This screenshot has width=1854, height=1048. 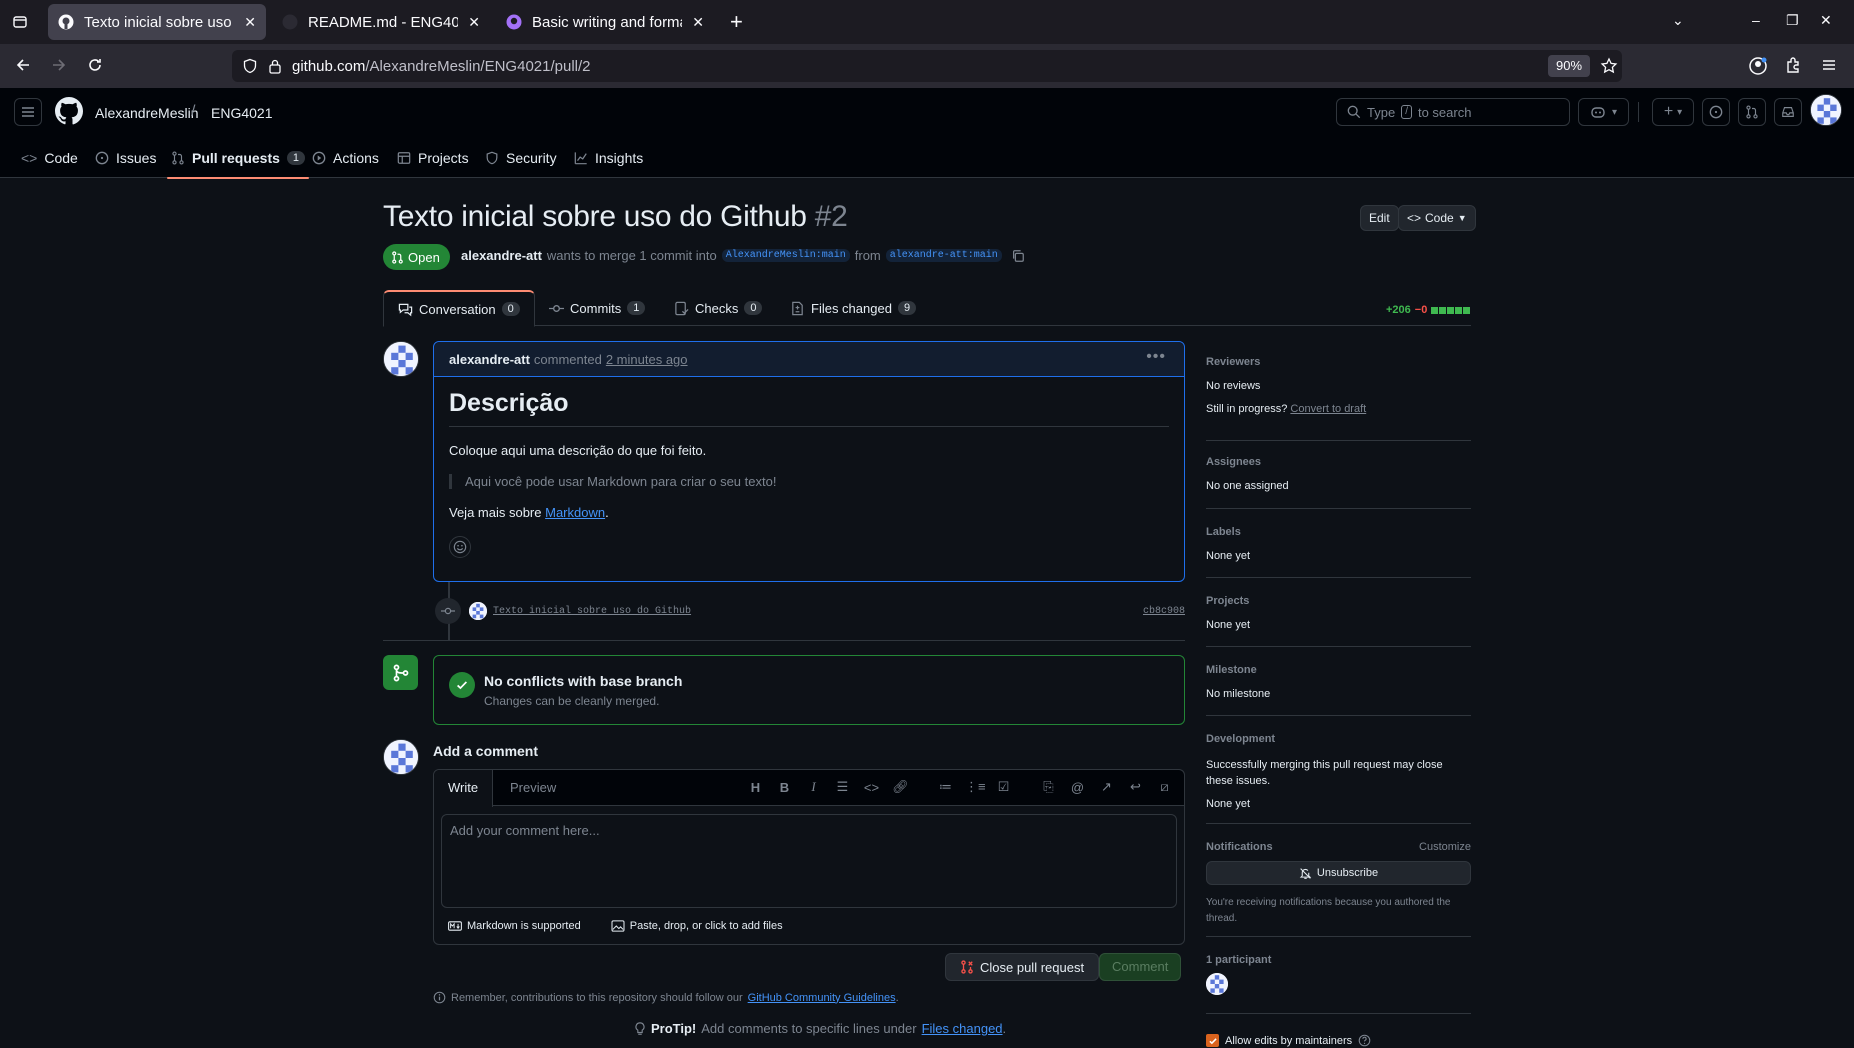 What do you see at coordinates (605, 22) in the screenshot?
I see `browser-tab: Basic writing and formatting ✕` at bounding box center [605, 22].